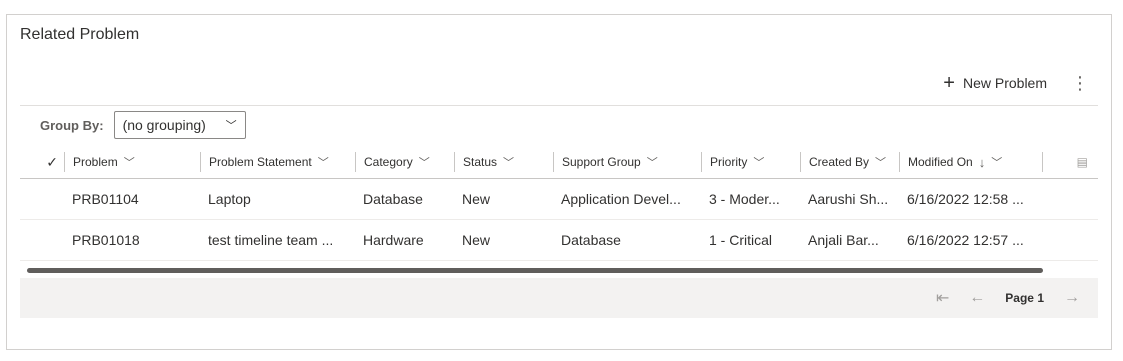  I want to click on plus-icon: +, so click(949, 83).